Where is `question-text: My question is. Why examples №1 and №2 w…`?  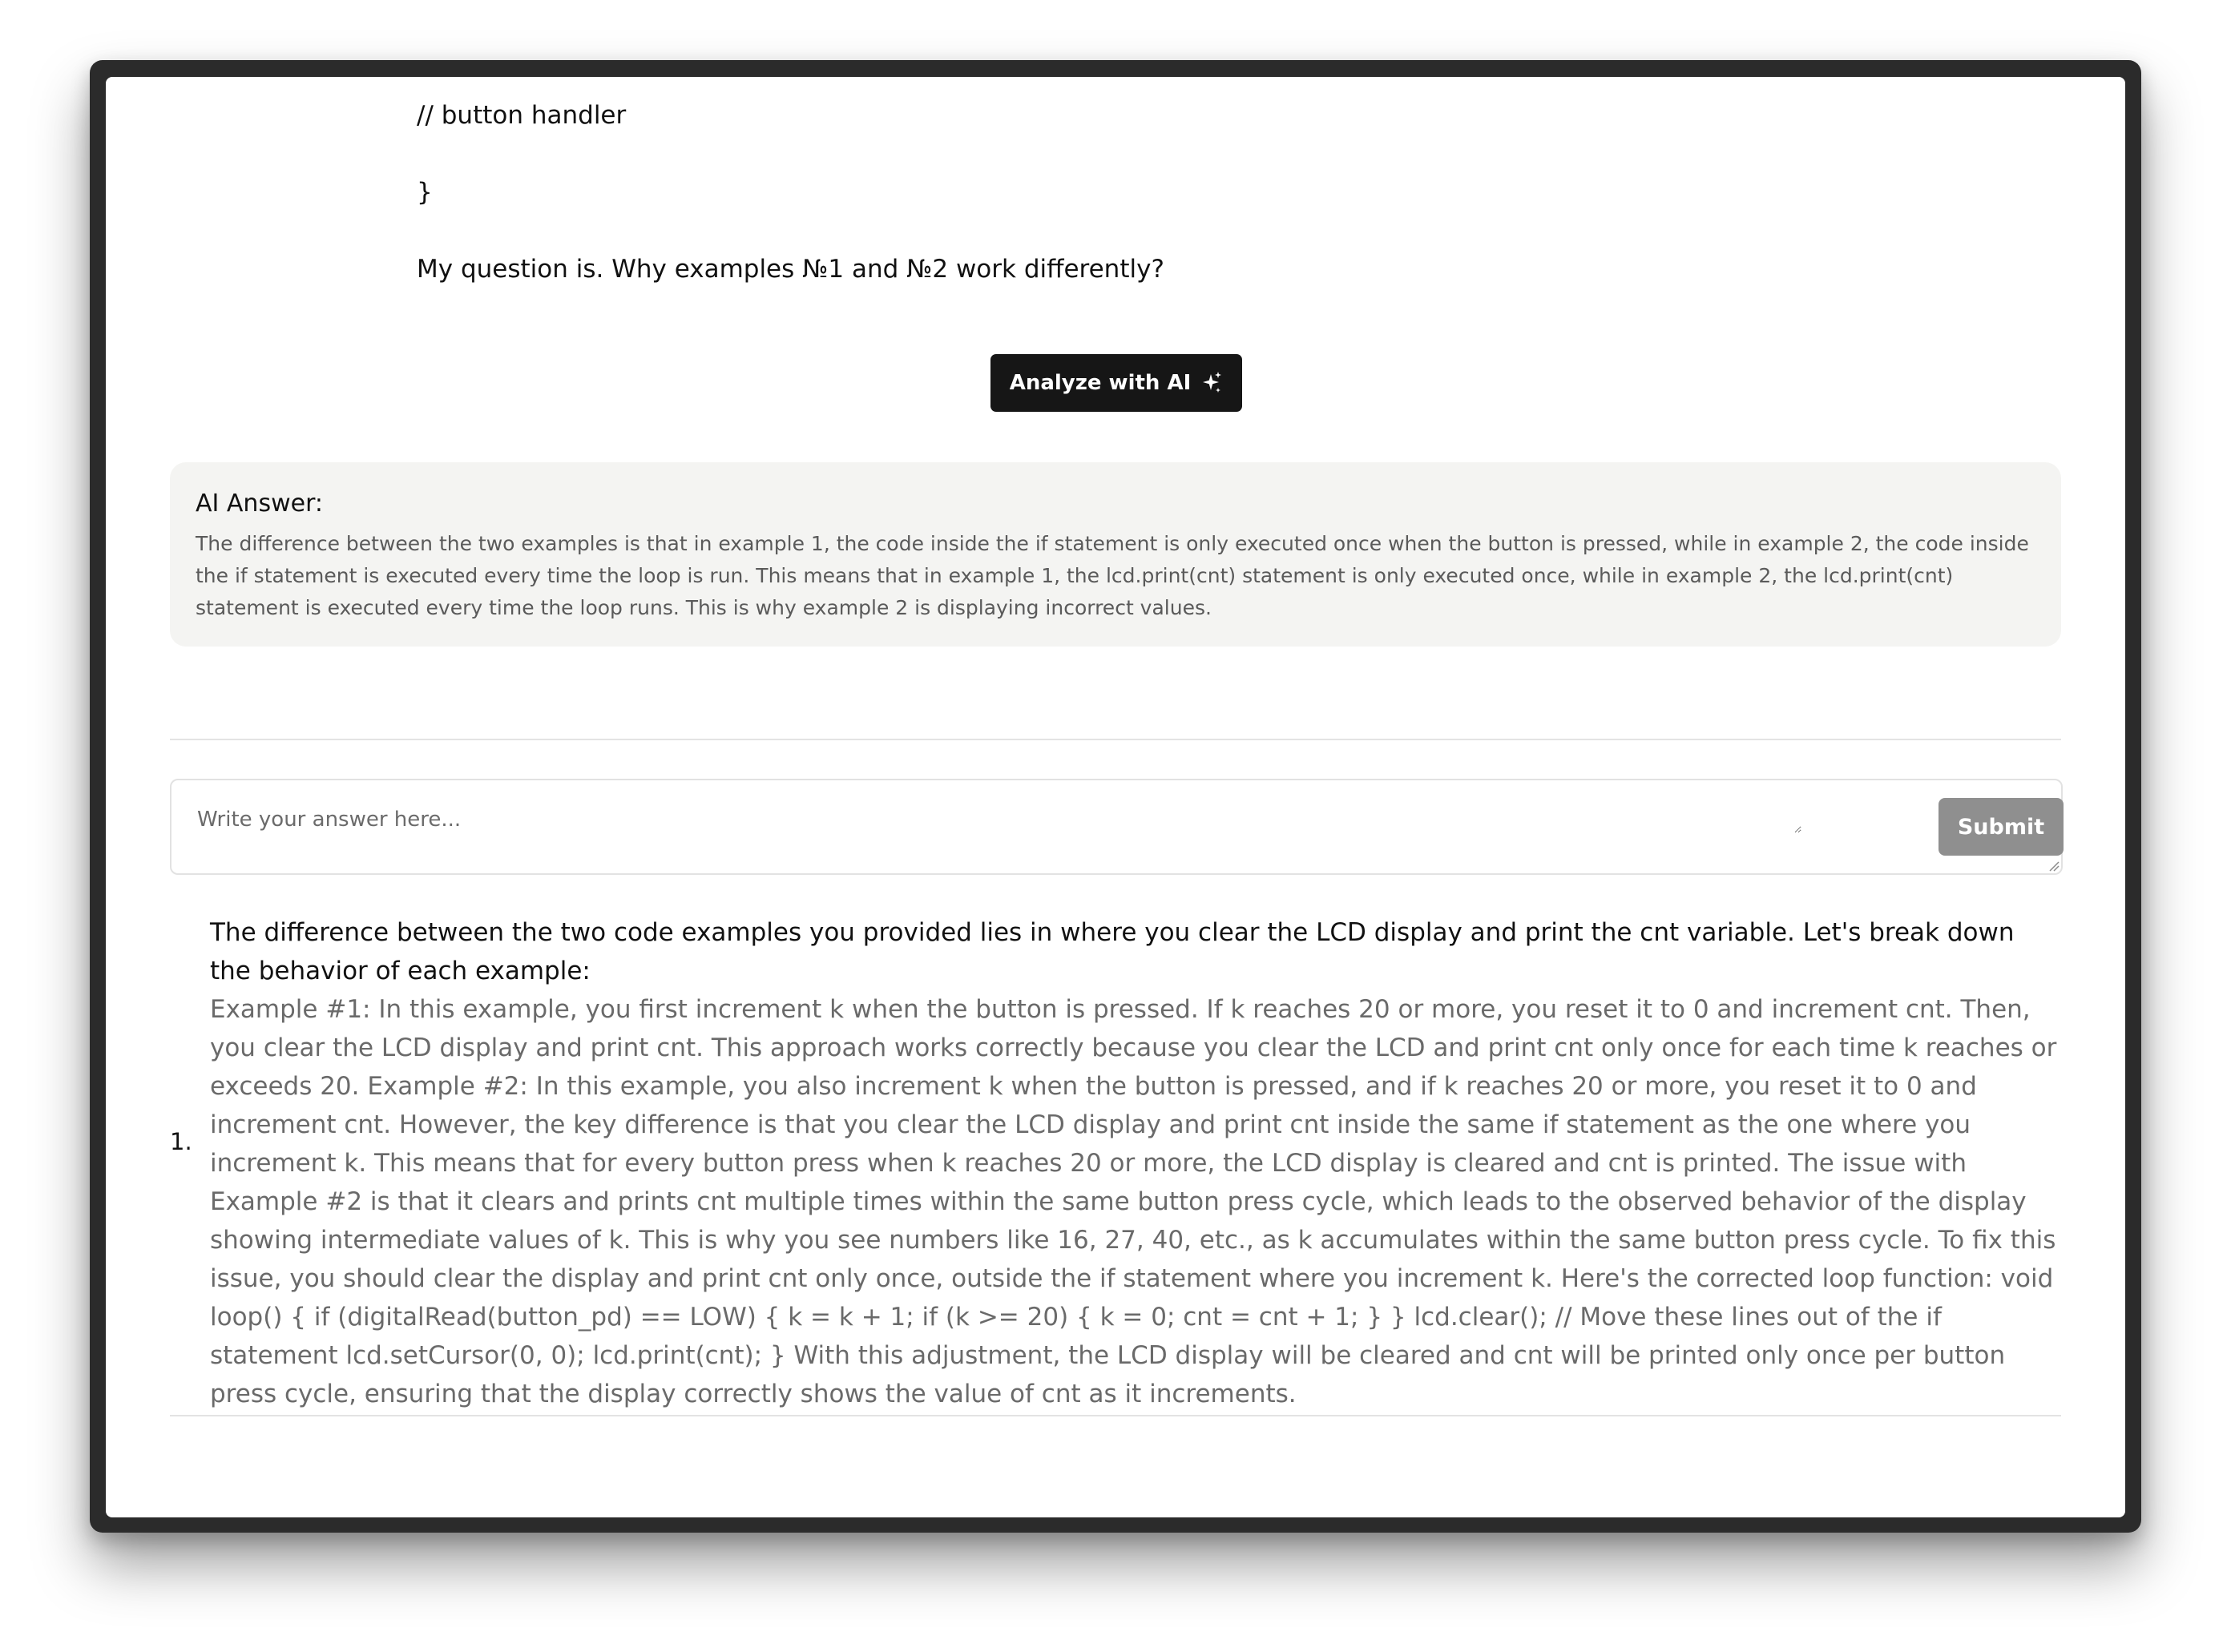 question-text: My question is. Why examples №1 and №2 w… is located at coordinates (790, 269).